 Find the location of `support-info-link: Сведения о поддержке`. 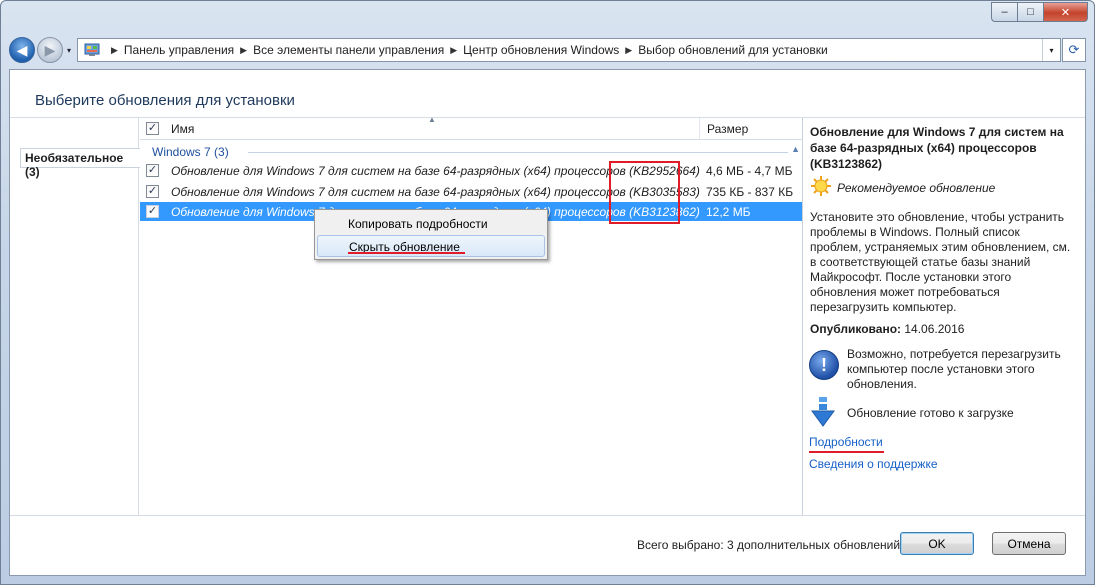

support-info-link: Сведения о поддержке is located at coordinates (873, 464).